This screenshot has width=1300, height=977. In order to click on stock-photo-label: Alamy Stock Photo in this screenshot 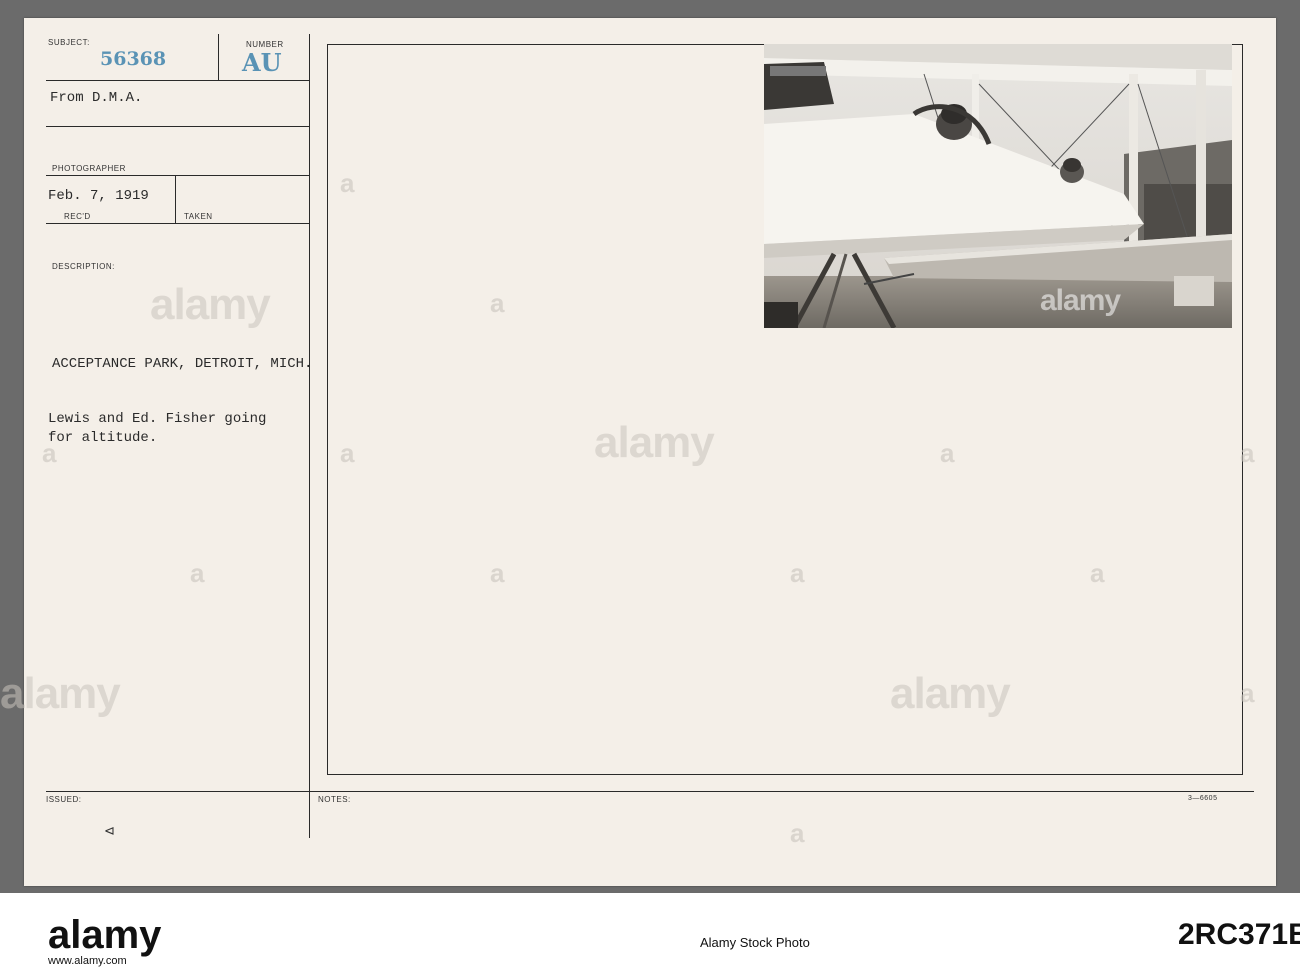, I will do `click(755, 942)`.